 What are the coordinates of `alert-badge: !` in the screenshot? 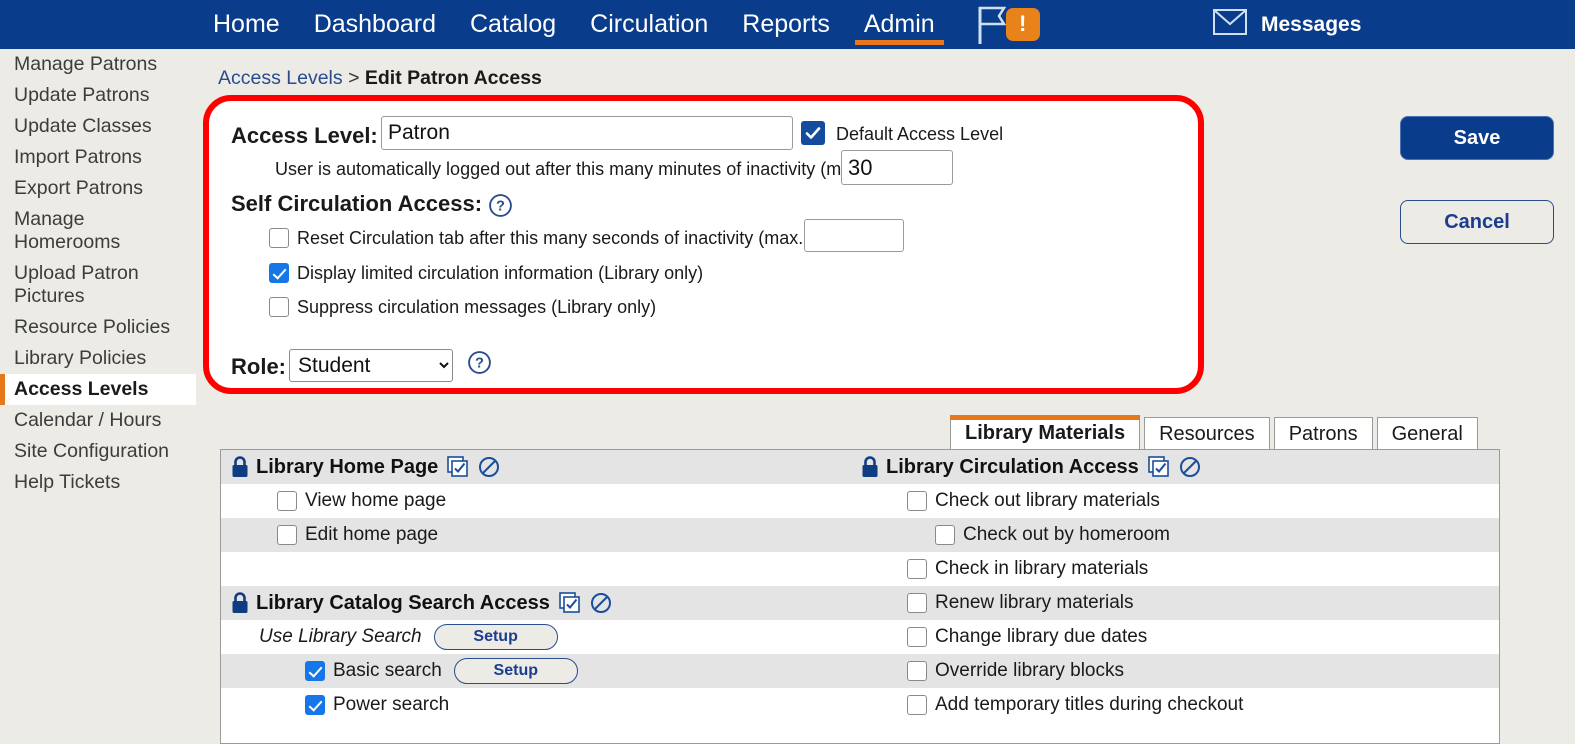 It's located at (1022, 24).